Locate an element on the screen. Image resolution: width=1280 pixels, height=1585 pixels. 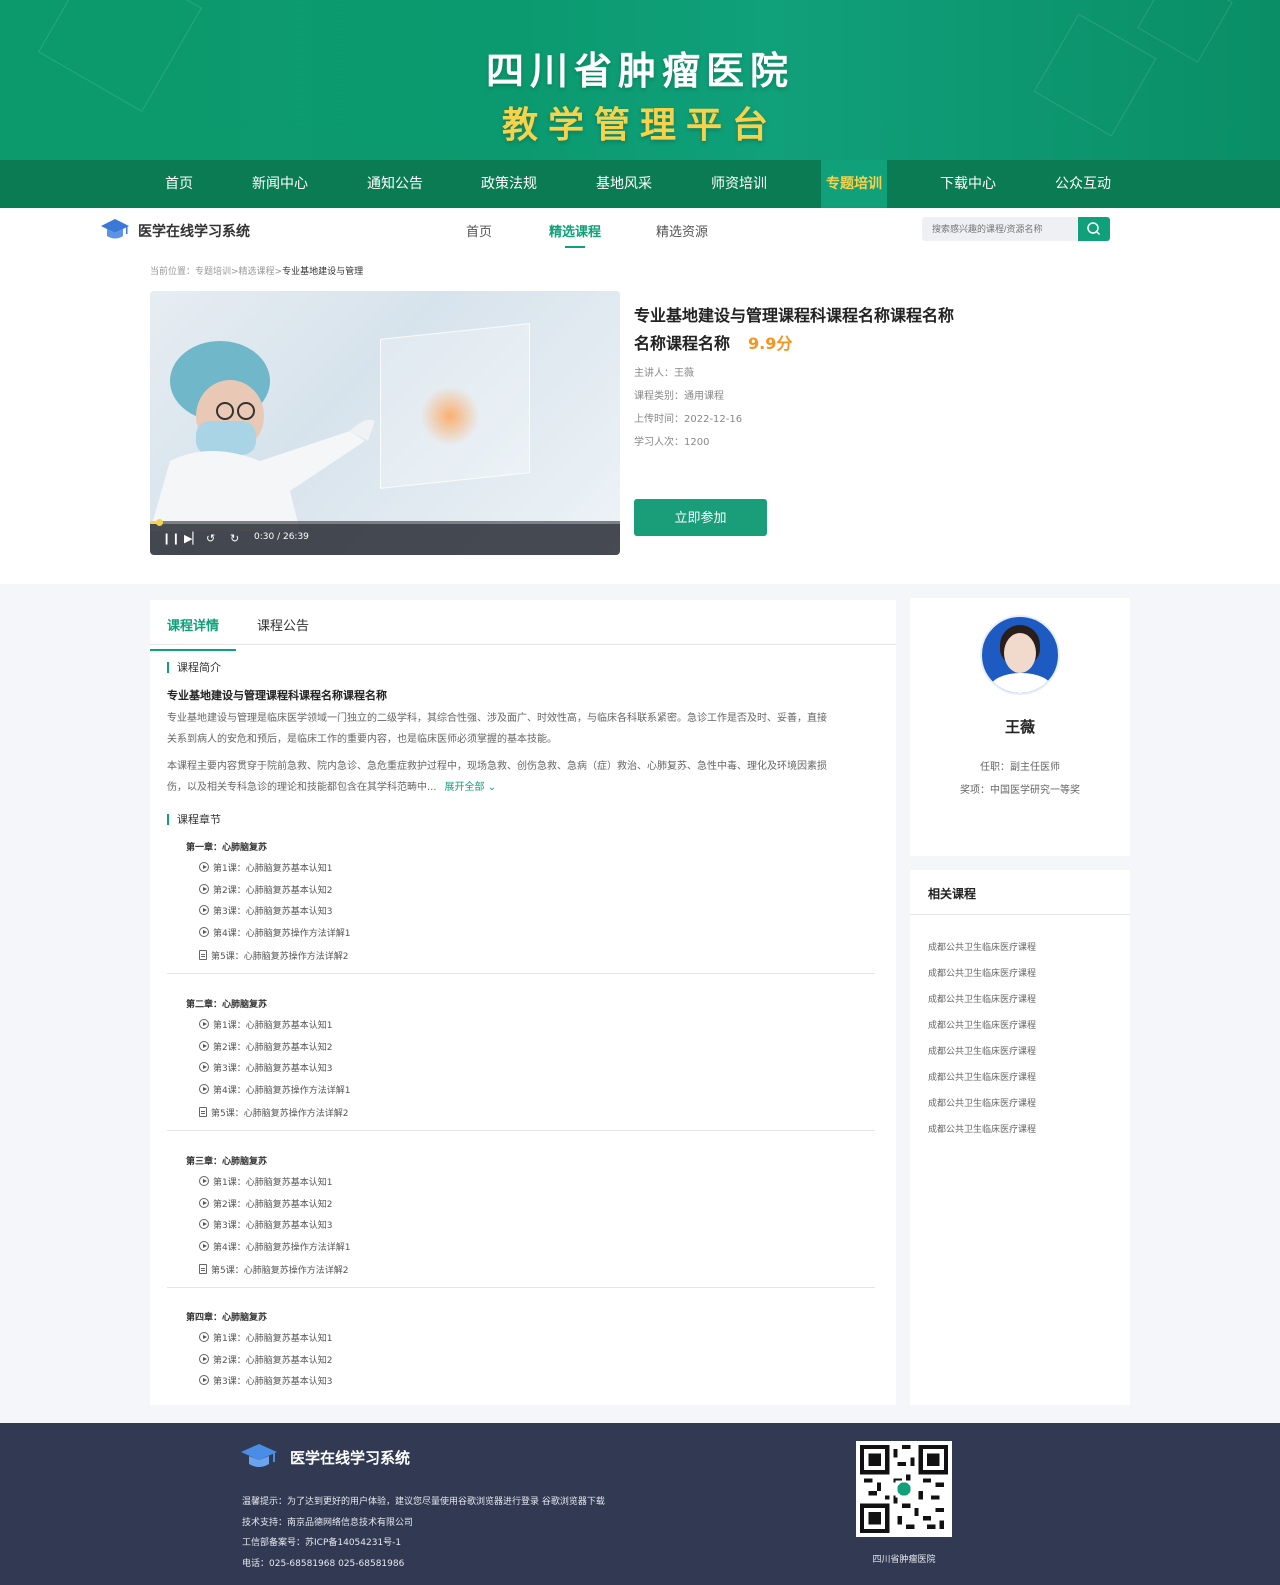
rewind-icon: ↺ is located at coordinates (210, 539).